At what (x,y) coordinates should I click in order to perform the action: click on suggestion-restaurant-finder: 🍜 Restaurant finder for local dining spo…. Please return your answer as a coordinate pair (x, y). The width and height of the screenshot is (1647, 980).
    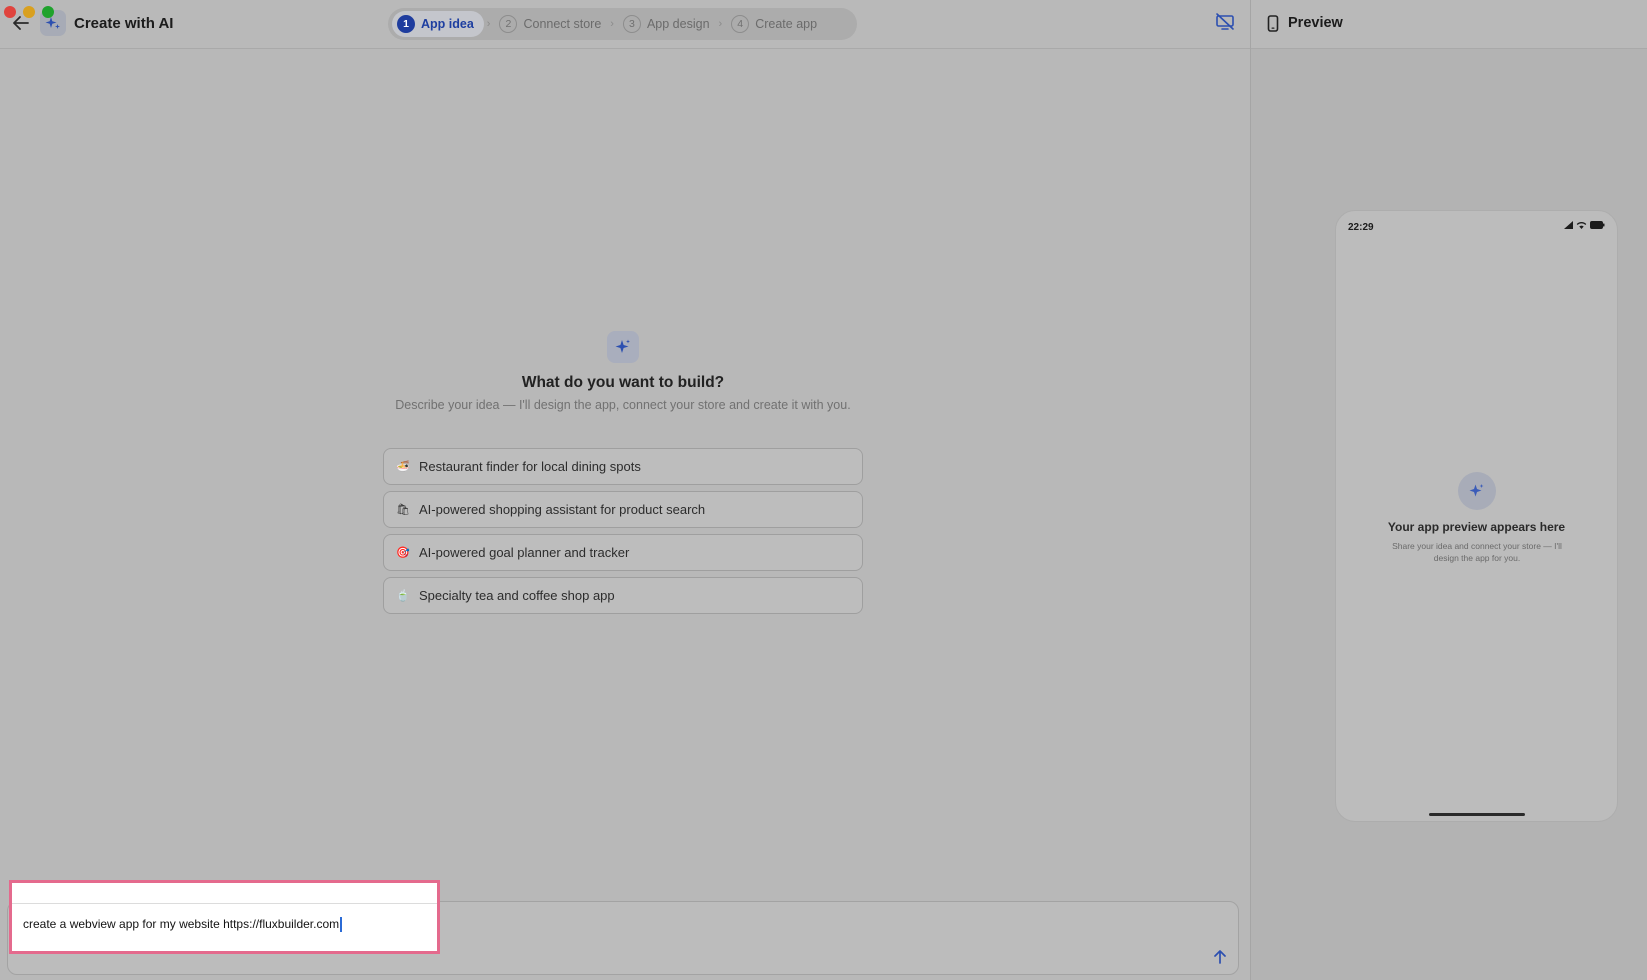
    Looking at the image, I should click on (623, 466).